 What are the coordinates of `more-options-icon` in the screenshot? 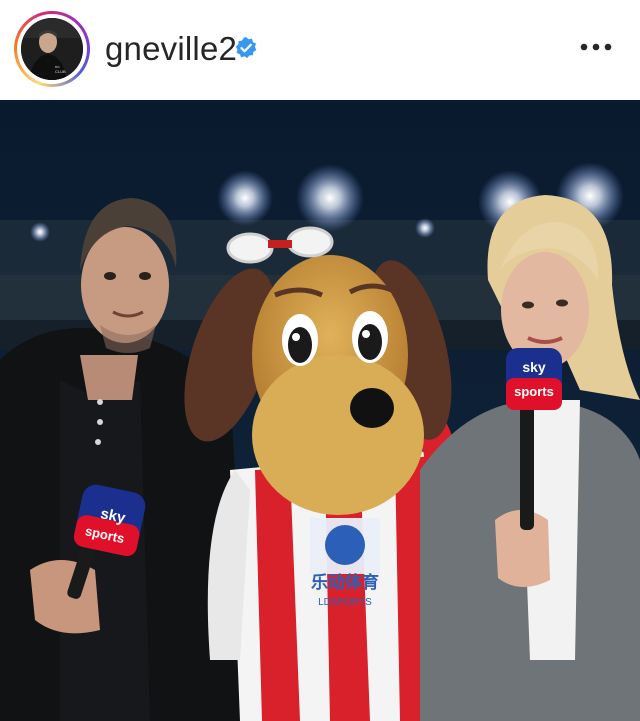 It's located at (596, 47).